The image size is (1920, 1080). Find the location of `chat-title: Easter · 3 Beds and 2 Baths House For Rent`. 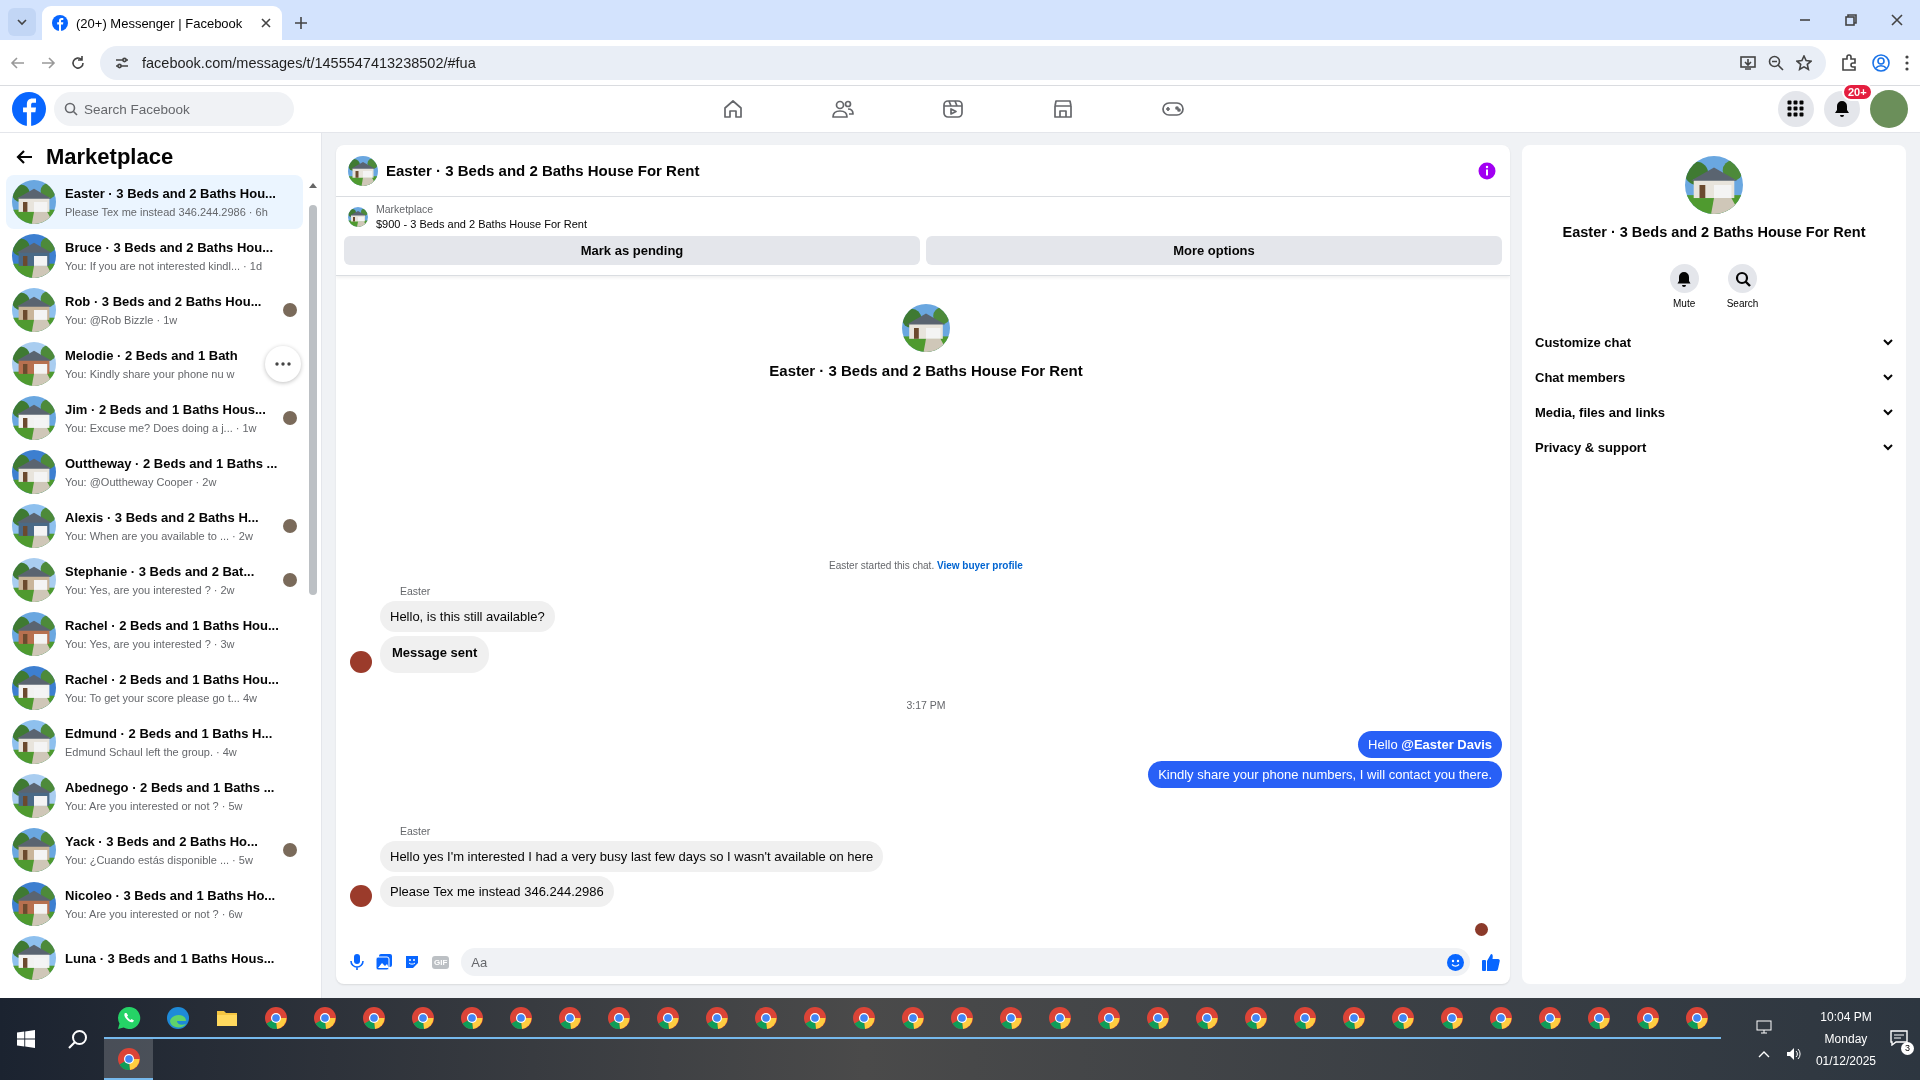

chat-title: Easter · 3 Beds and 2 Baths House For Rent is located at coordinates (543, 170).